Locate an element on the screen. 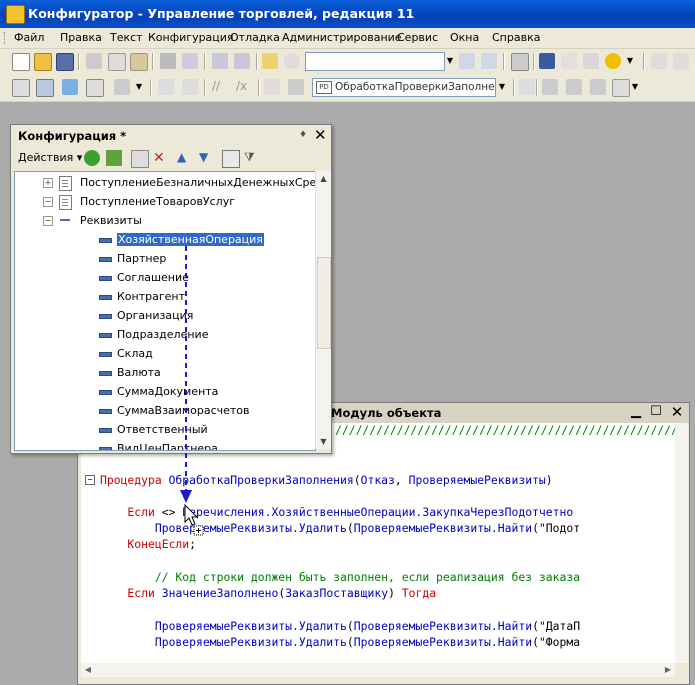 The height and width of the screenshot is (685, 695). tree-item: ВидЦенПартнера is located at coordinates (165, 444).